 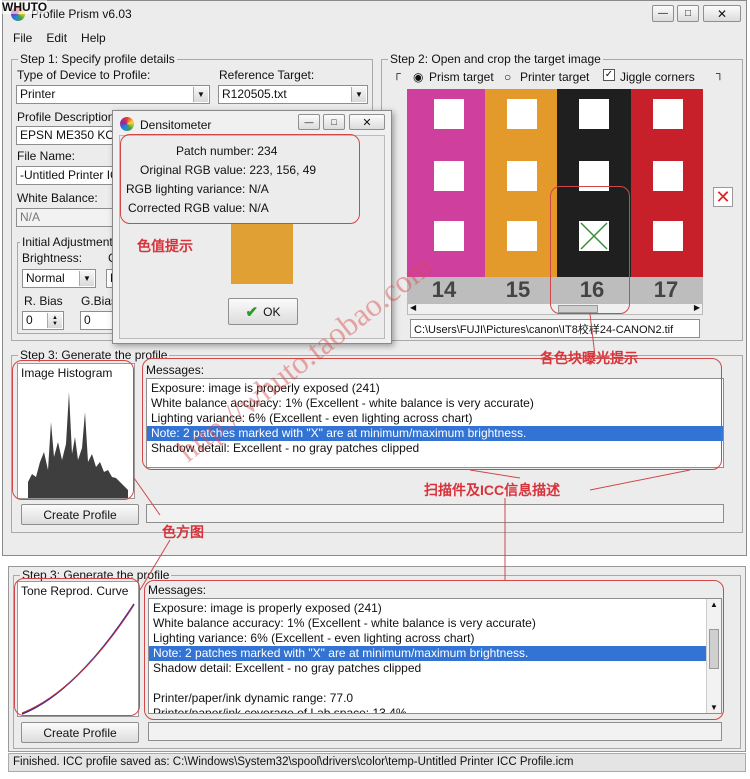 I want to click on profile-description-label: Profile Description, so click(x=66, y=117).